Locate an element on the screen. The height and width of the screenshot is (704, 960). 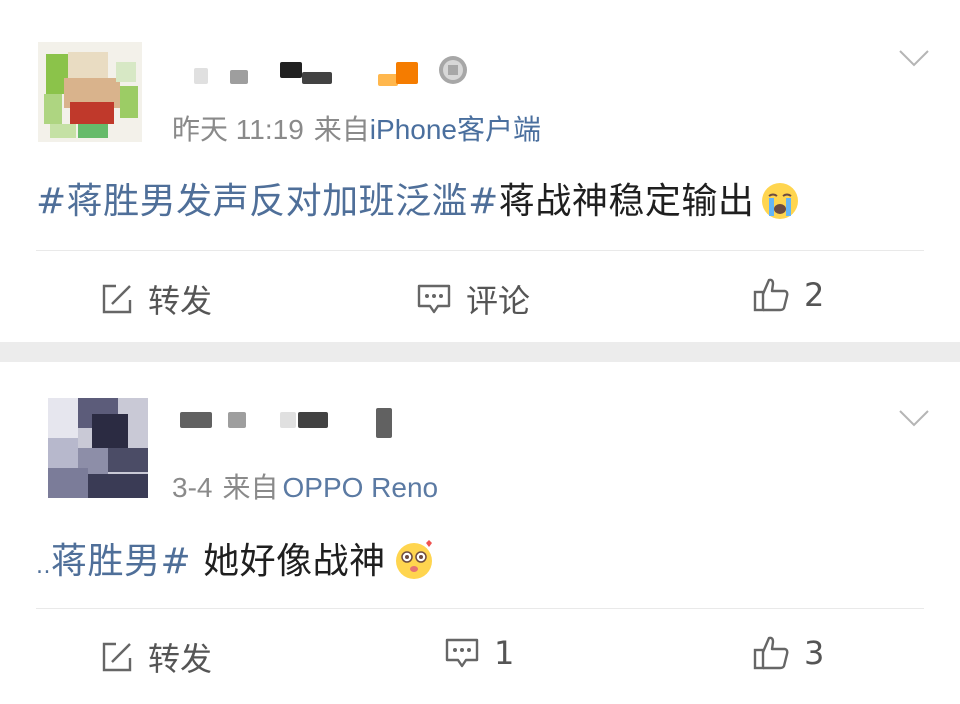
post-meta: 3-4 来自 OPPO Reno is located at coordinates (305, 486).